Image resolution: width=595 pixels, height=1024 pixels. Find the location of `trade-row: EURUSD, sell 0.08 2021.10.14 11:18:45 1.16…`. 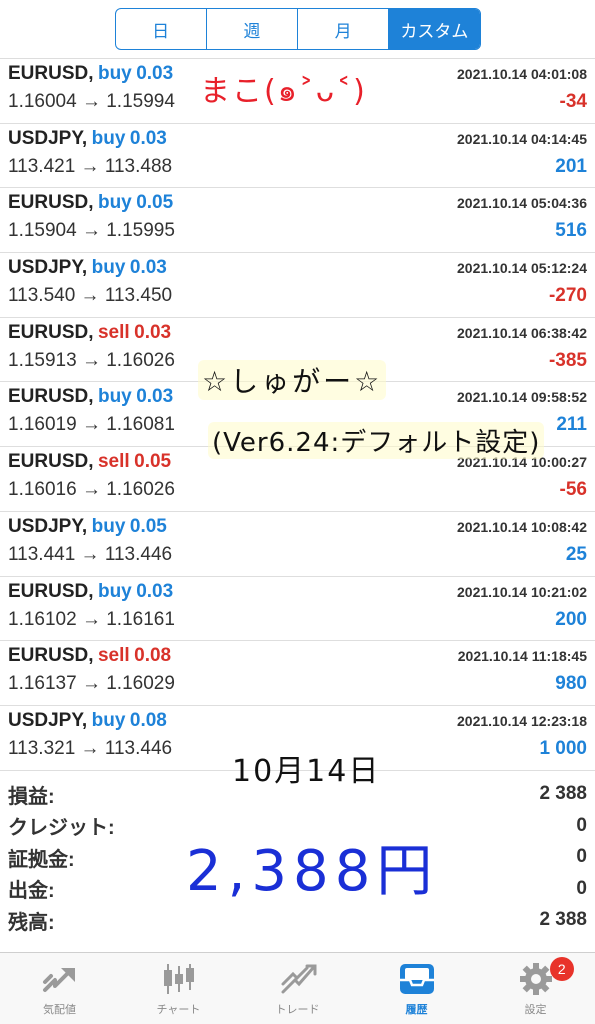

trade-row: EURUSD, sell 0.08 2021.10.14 11:18:45 1.16… is located at coordinates (297, 673).